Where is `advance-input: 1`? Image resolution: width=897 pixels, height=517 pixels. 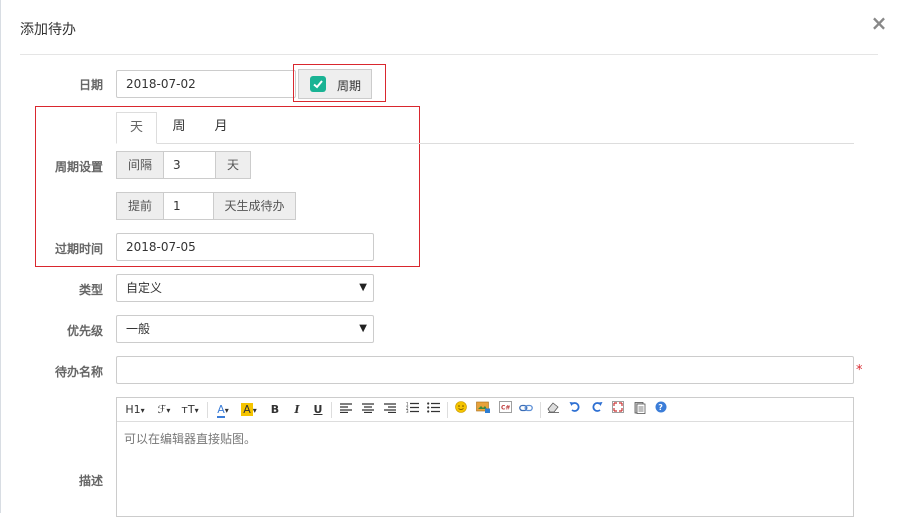
advance-input: 1 is located at coordinates (188, 206).